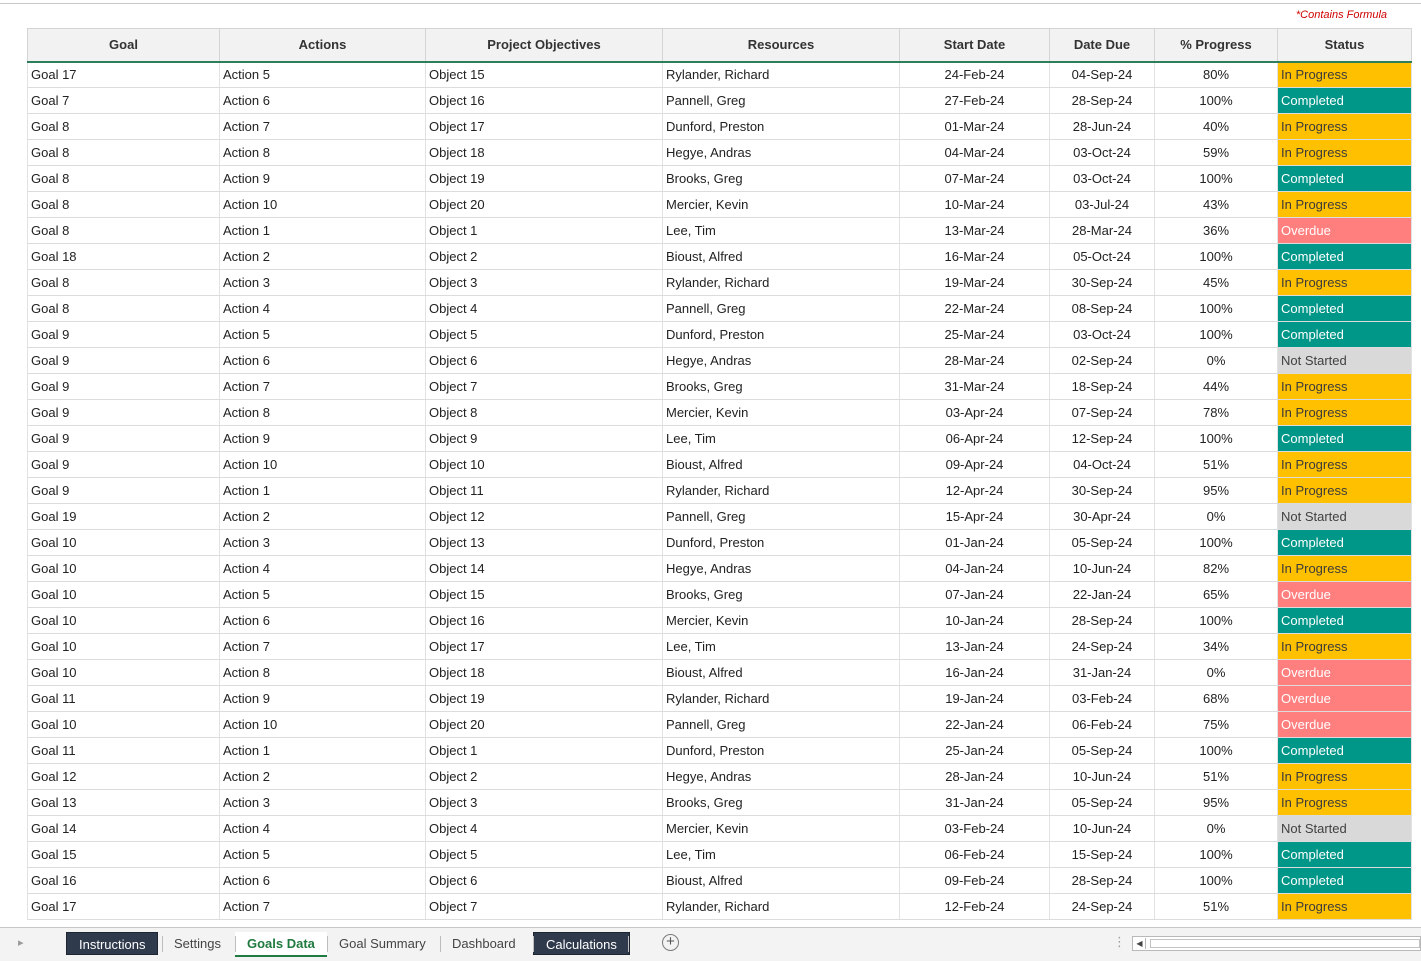 This screenshot has width=1421, height=961. What do you see at coordinates (544, 906) in the screenshot?
I see `cell-objective: Object 7` at bounding box center [544, 906].